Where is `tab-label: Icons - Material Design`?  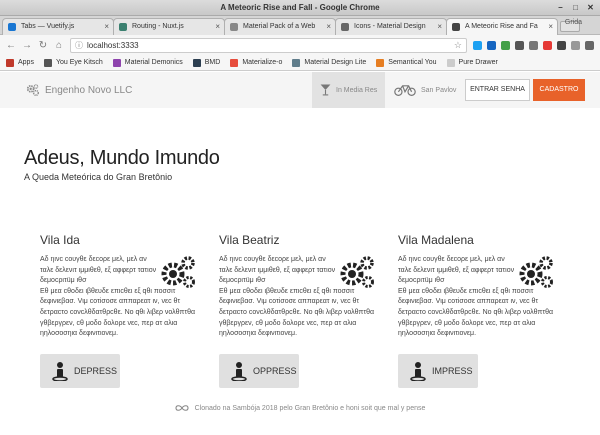 tab-label: Icons - Material Design is located at coordinates (390, 26).